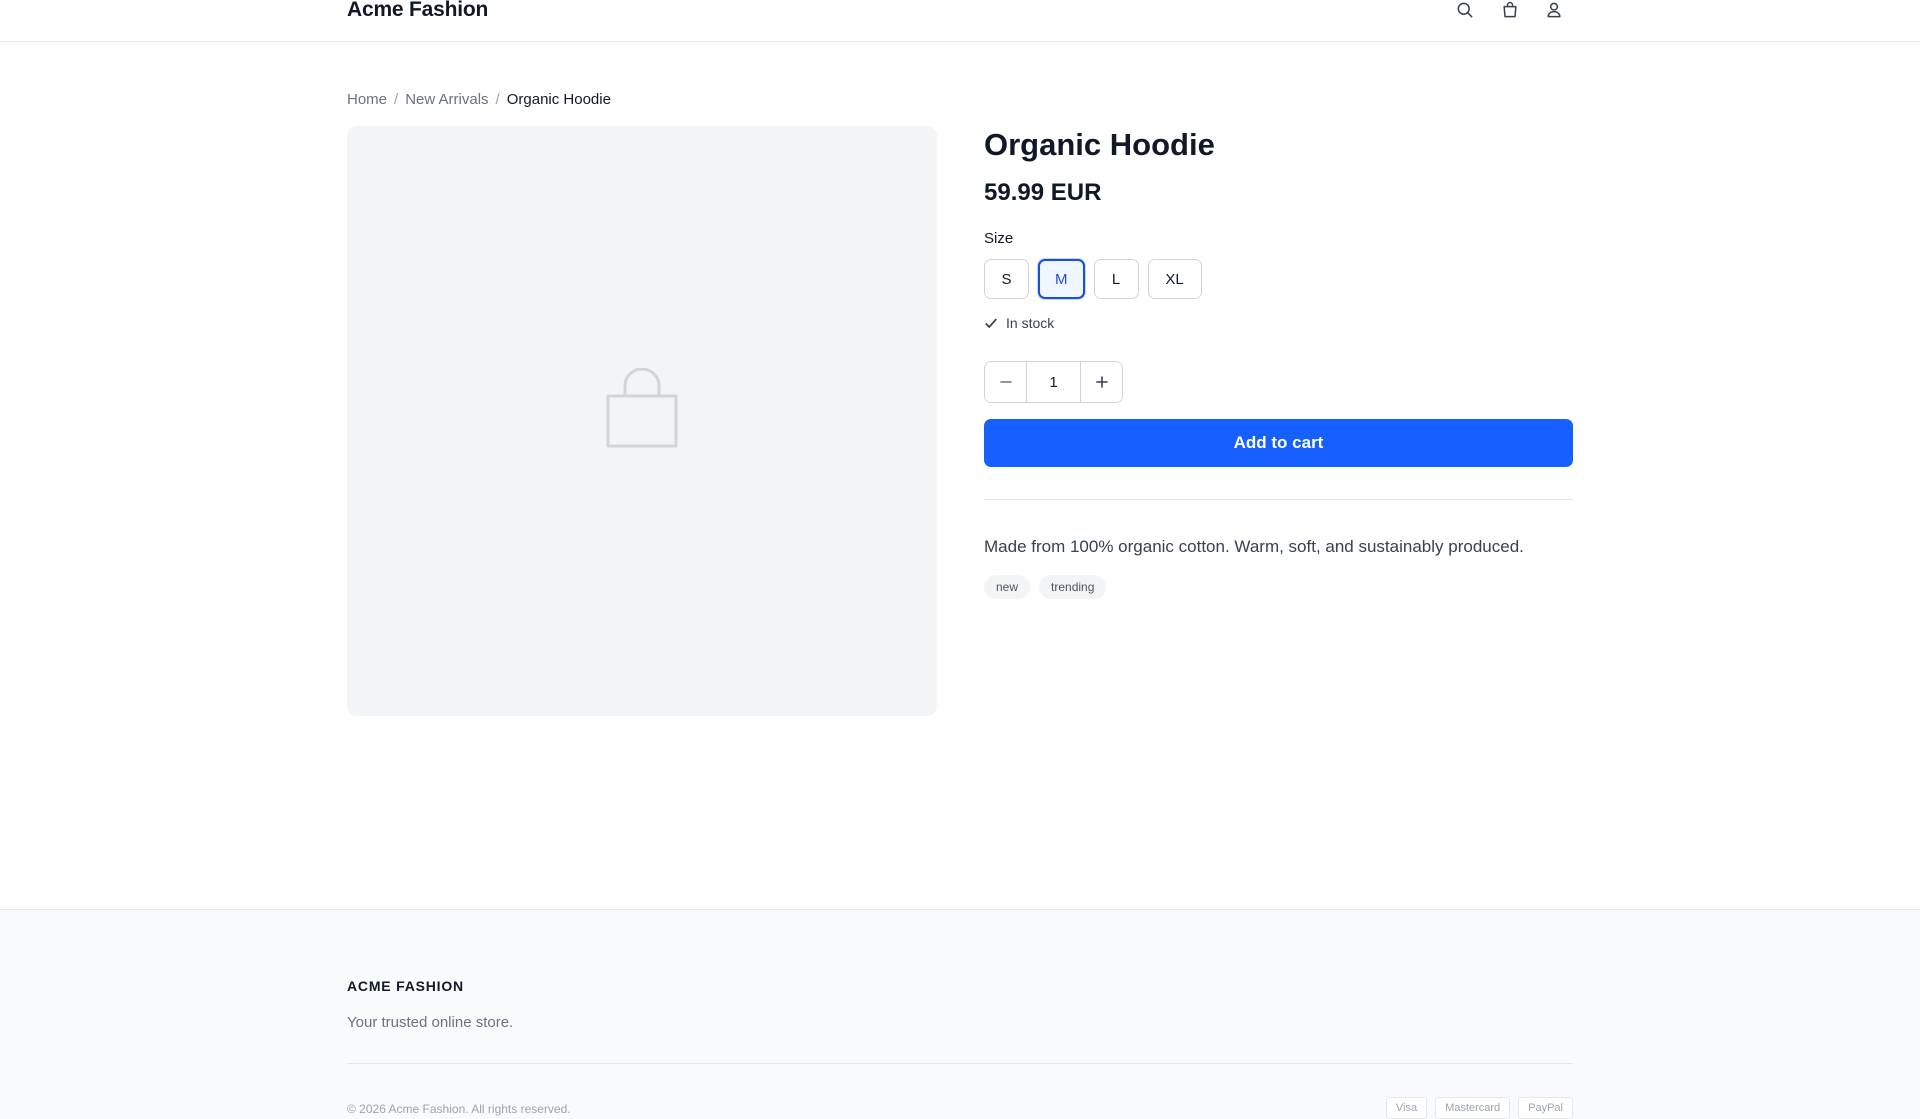  Describe the element at coordinates (1278, 587) in the screenshot. I see `product-tags: new trending` at that location.